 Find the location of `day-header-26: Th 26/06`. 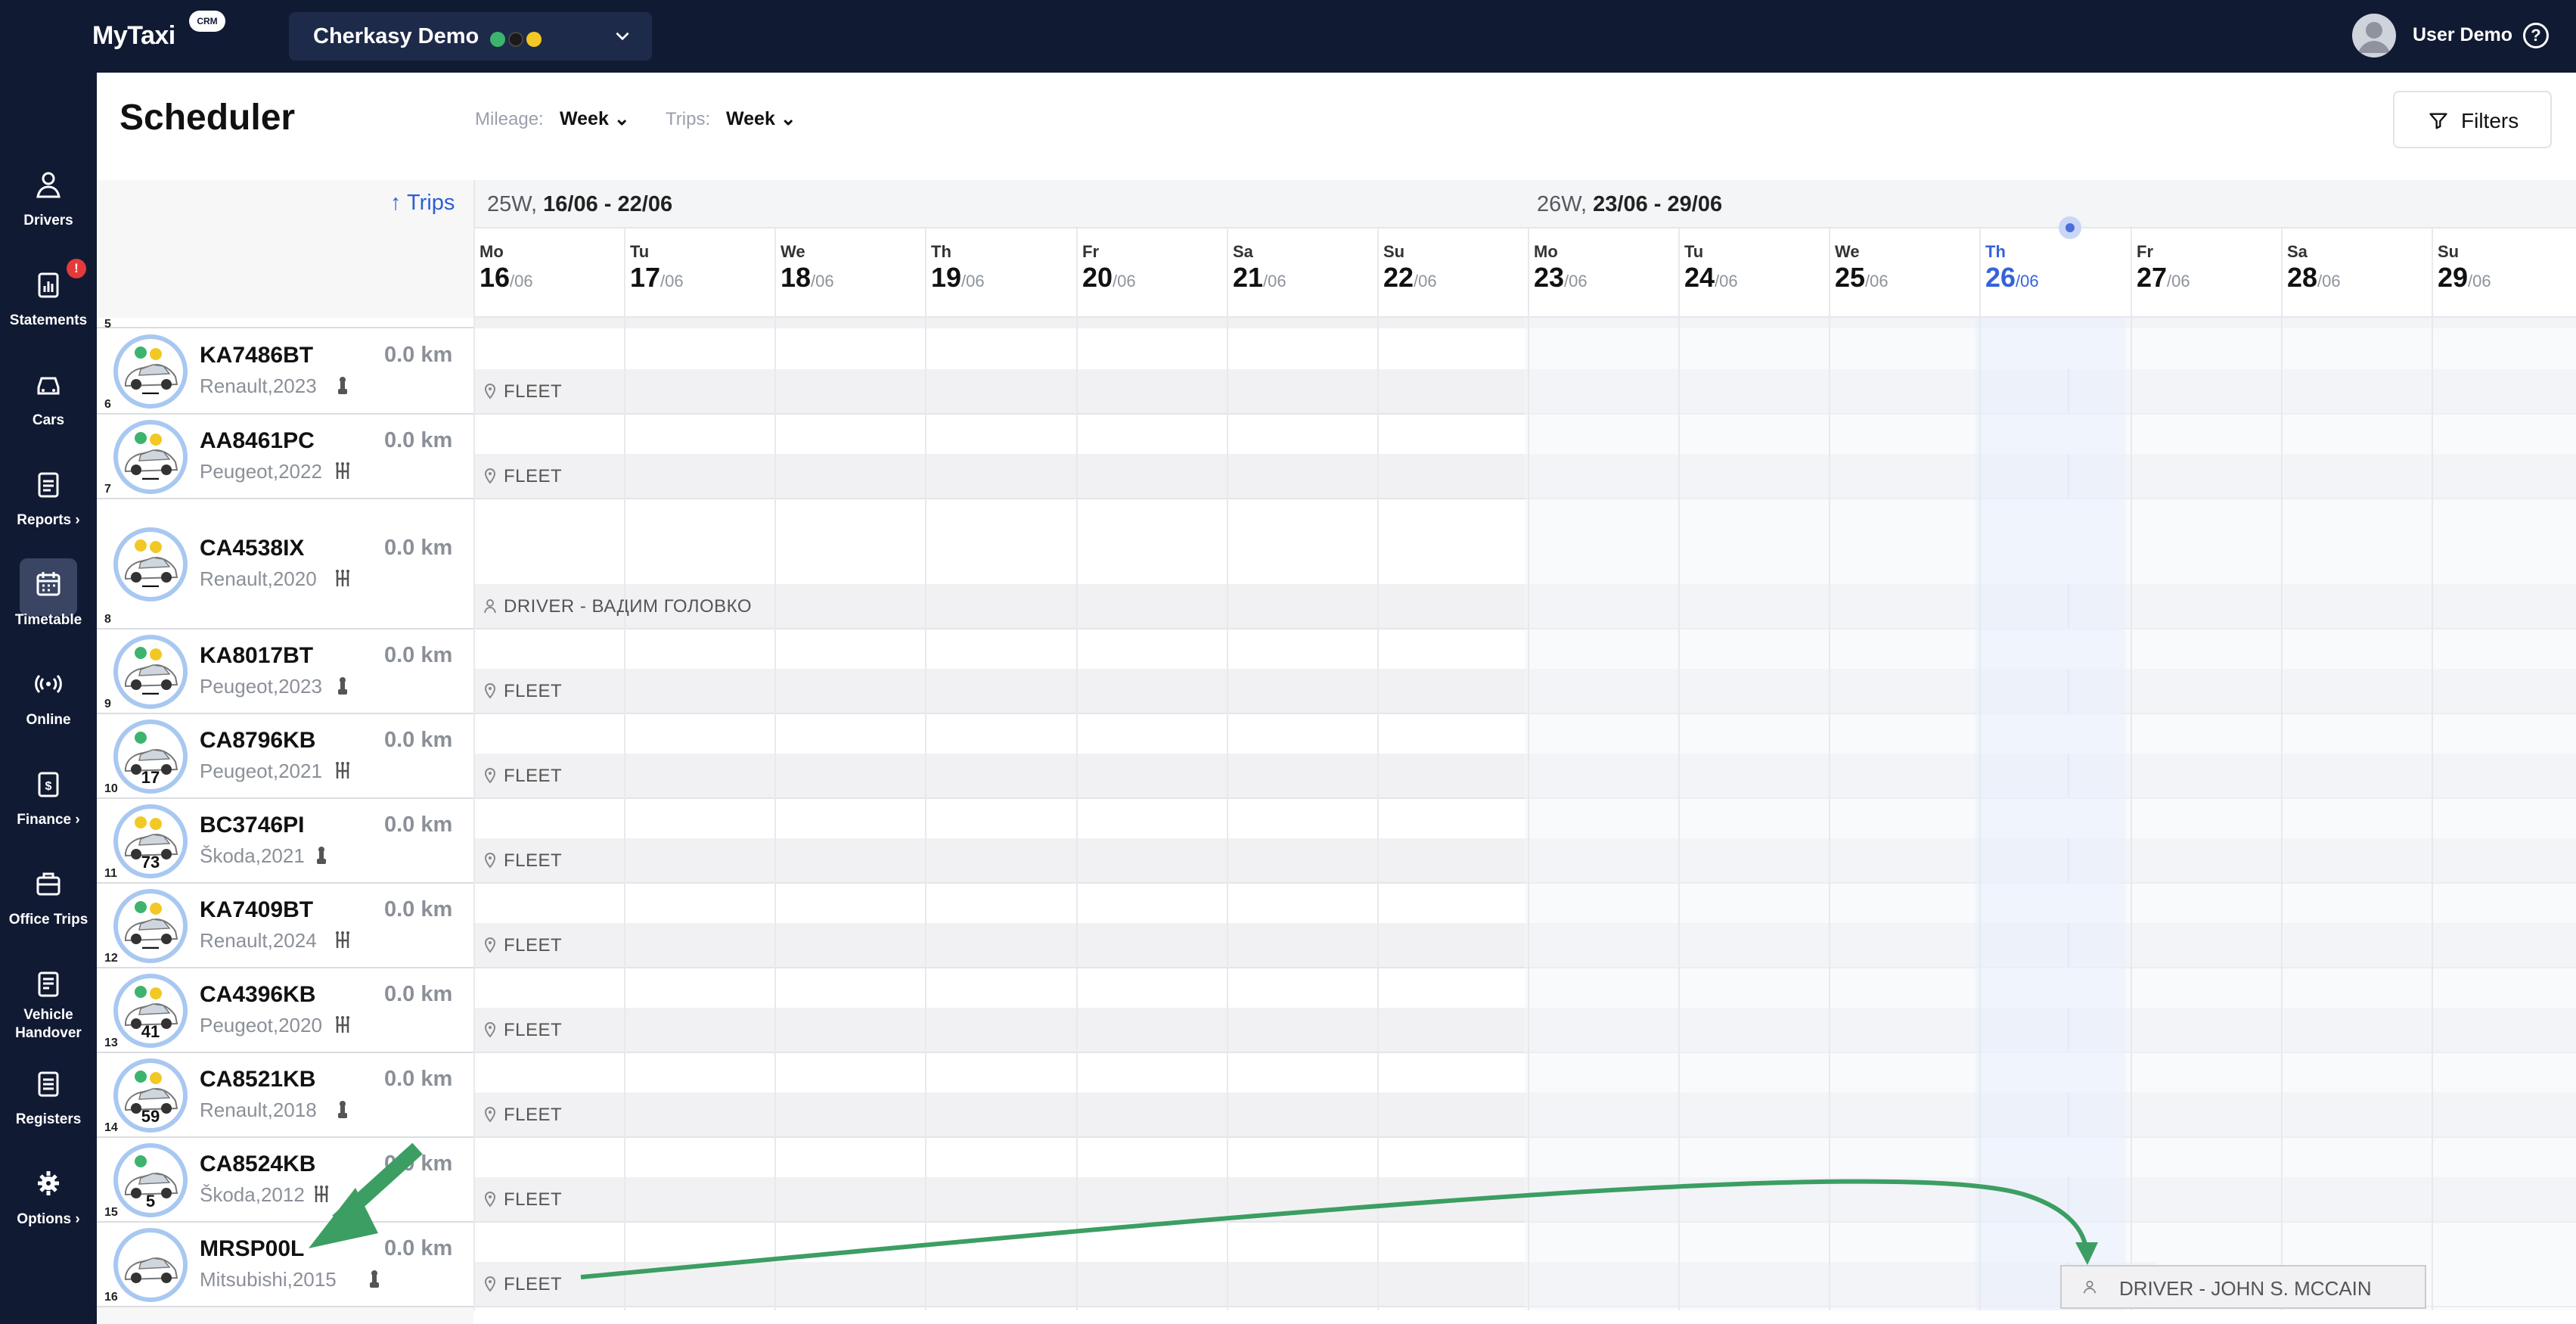

day-header-26: Th 26/06 is located at coordinates (2012, 268).